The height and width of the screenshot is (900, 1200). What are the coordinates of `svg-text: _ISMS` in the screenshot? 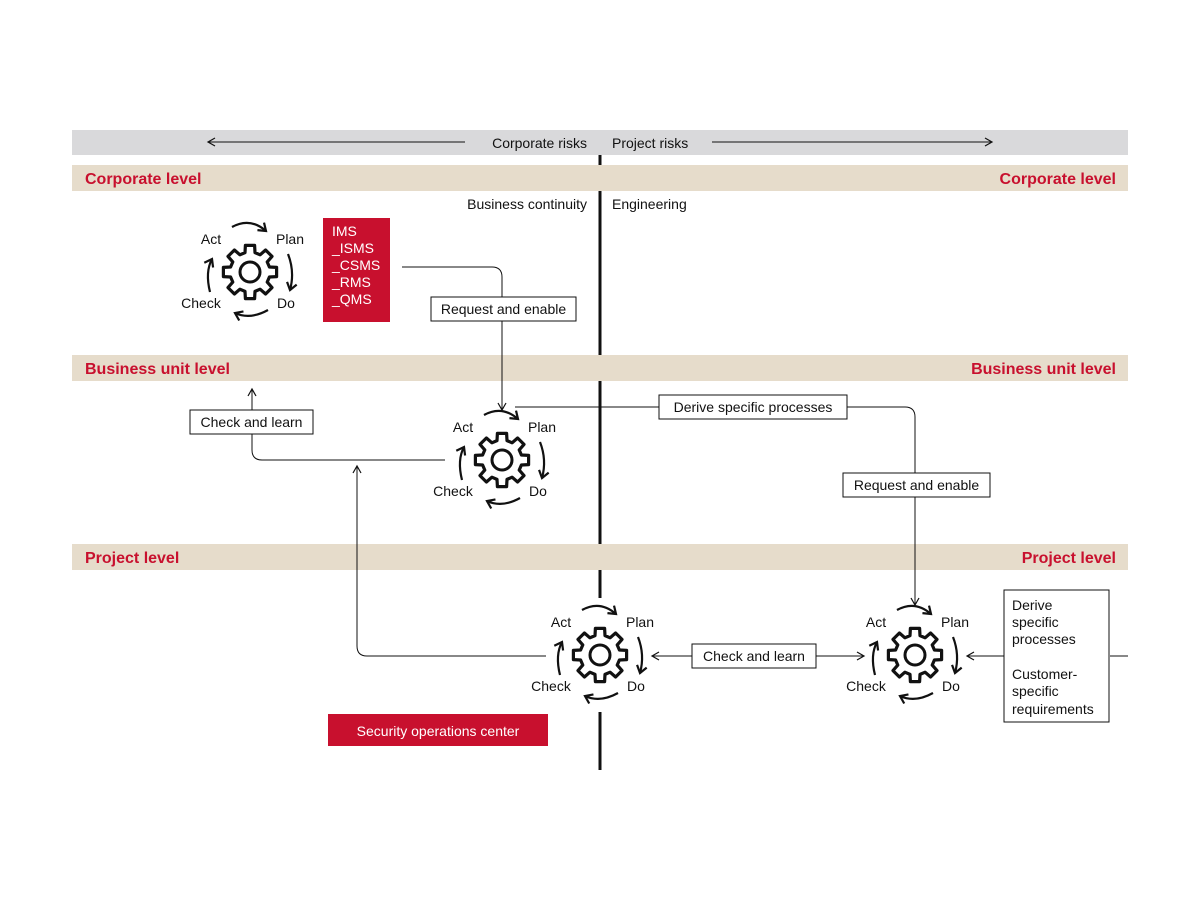 It's located at (352, 248).